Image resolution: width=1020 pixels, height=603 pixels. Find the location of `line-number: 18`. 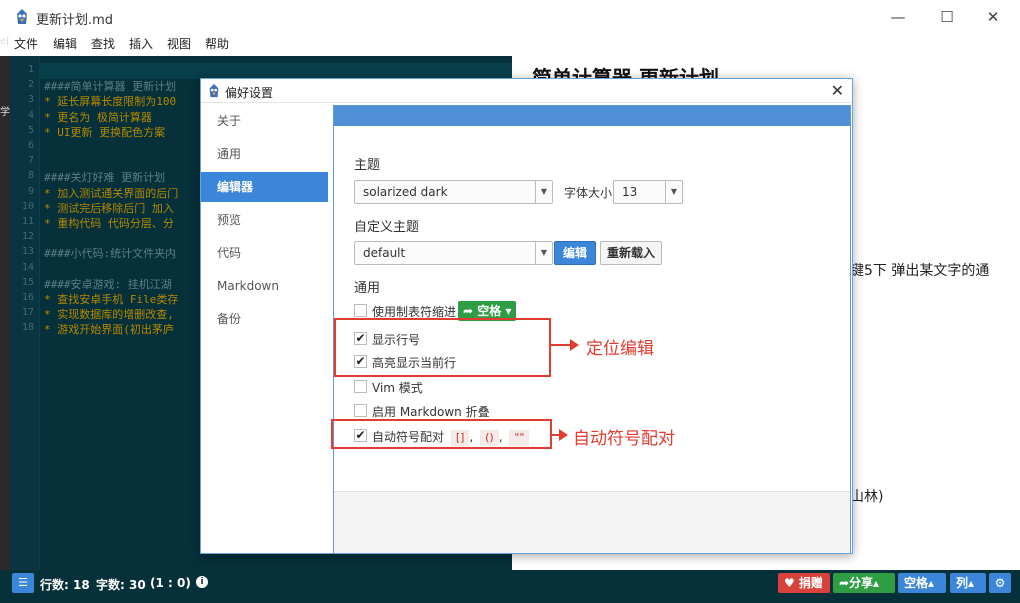

line-number: 18 is located at coordinates (27, 328).